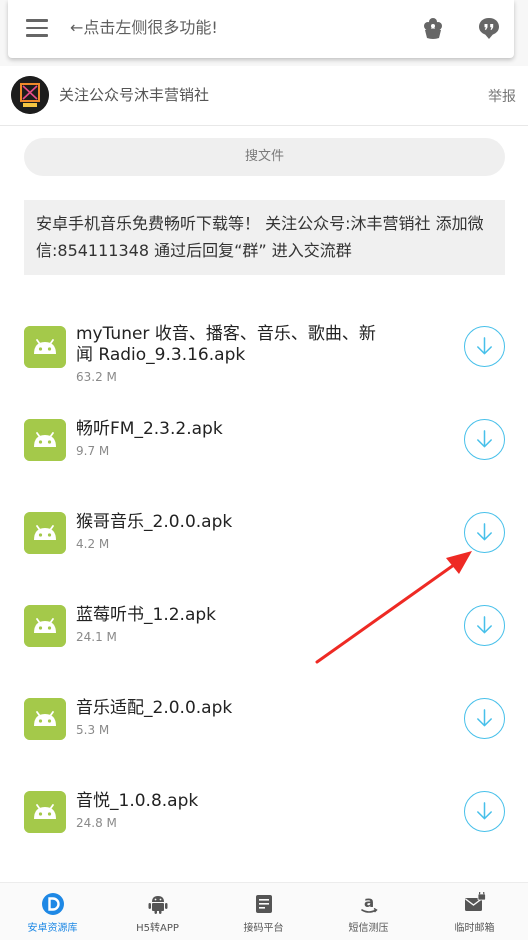 The height and width of the screenshot is (940, 528). Describe the element at coordinates (146, 615) in the screenshot. I see `file-name: 蓝莓听书_1.2.apk` at that location.